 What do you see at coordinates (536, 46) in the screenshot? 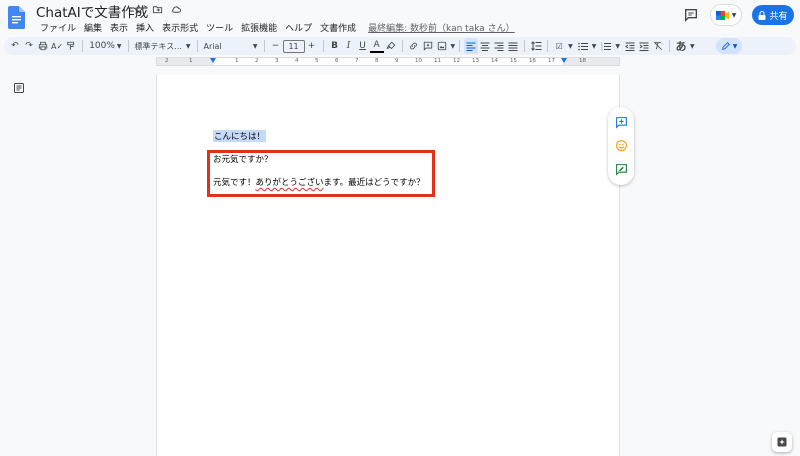
I see `line-spacing-icon` at bounding box center [536, 46].